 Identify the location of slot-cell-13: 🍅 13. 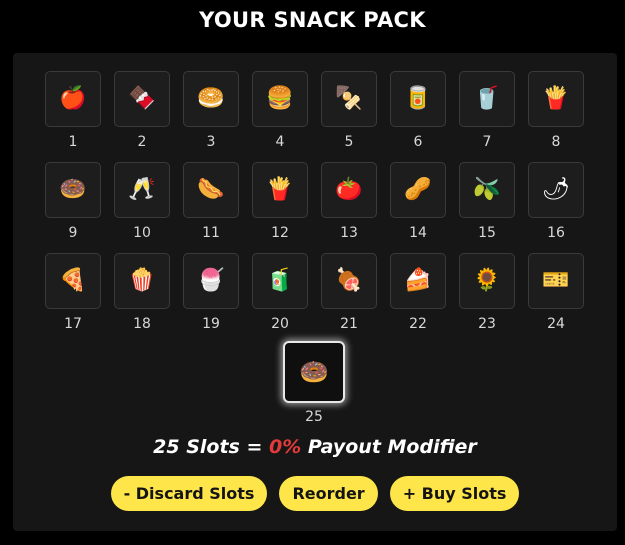
(349, 207).